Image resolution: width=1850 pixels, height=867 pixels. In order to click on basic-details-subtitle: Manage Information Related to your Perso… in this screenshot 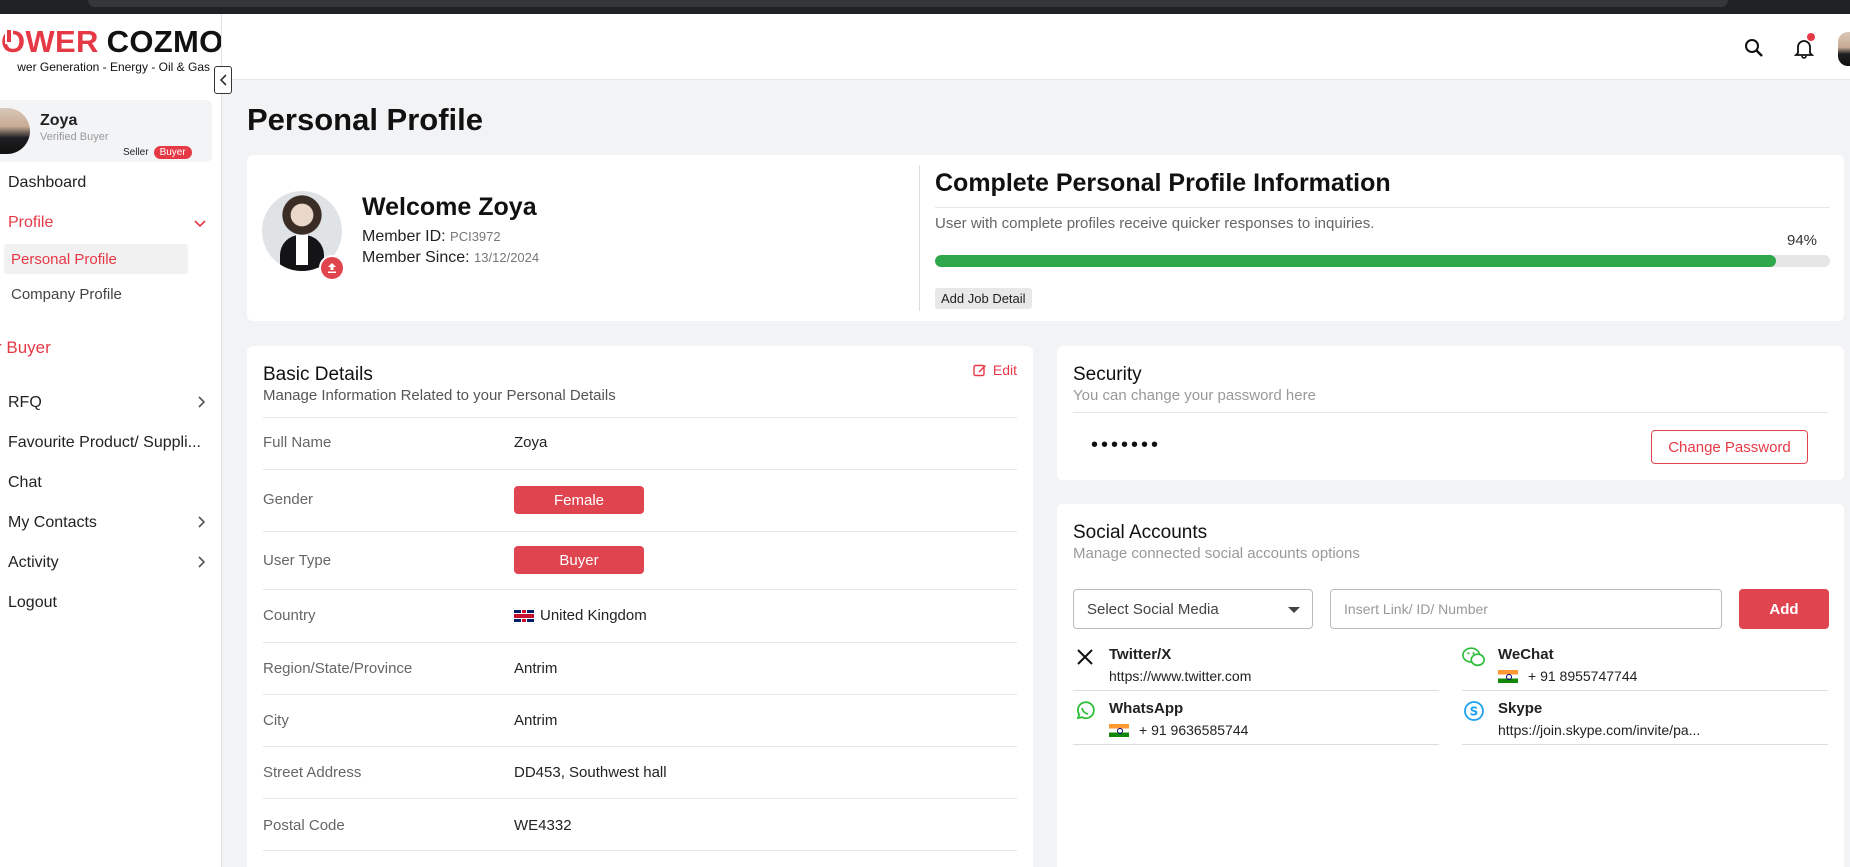, I will do `click(439, 395)`.